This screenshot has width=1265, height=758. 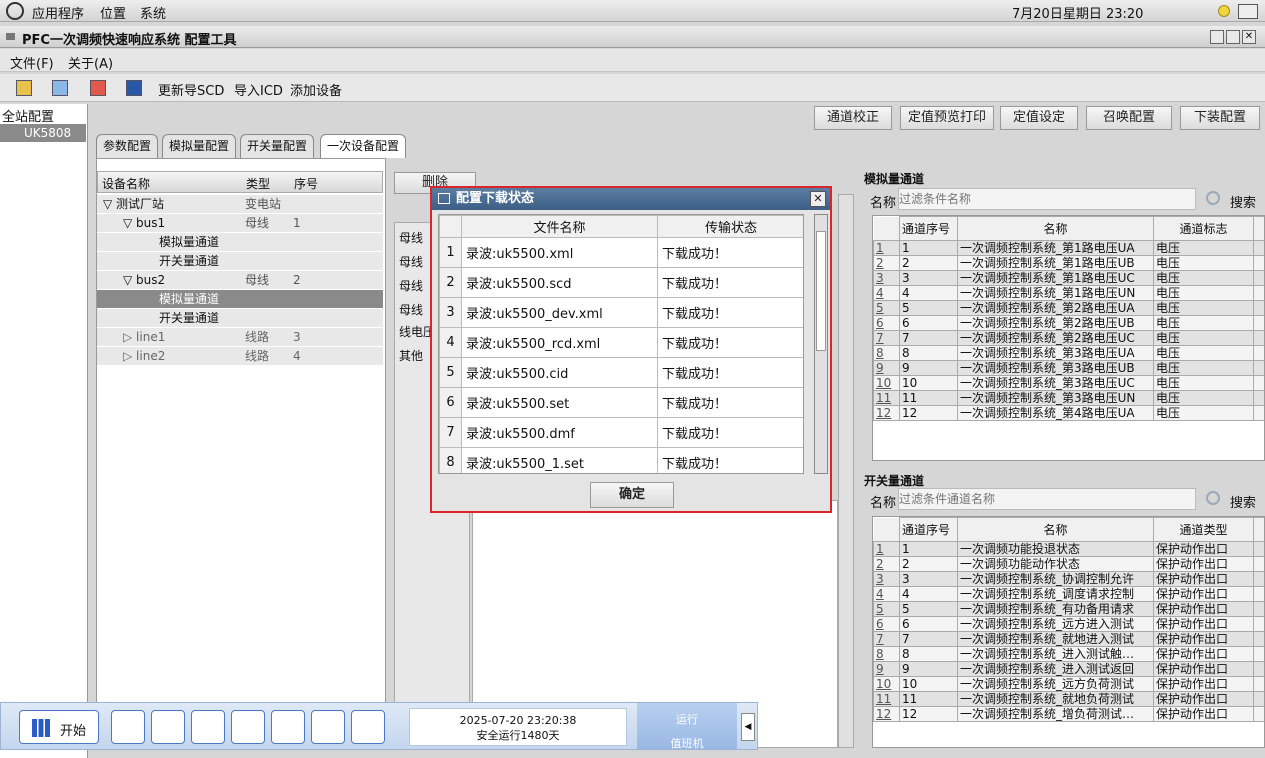 I want to click on bar-chart-icon, so click(x=248, y=727).